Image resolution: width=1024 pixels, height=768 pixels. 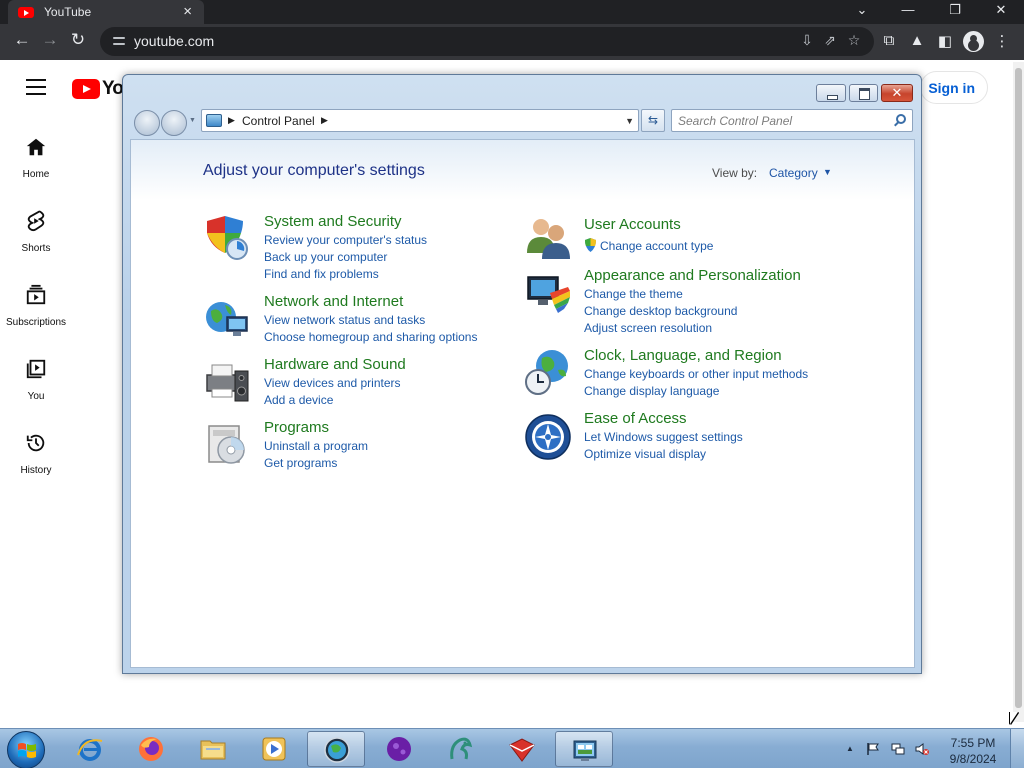 I want to click on sidebar-item-history: History, so click(x=36, y=454).